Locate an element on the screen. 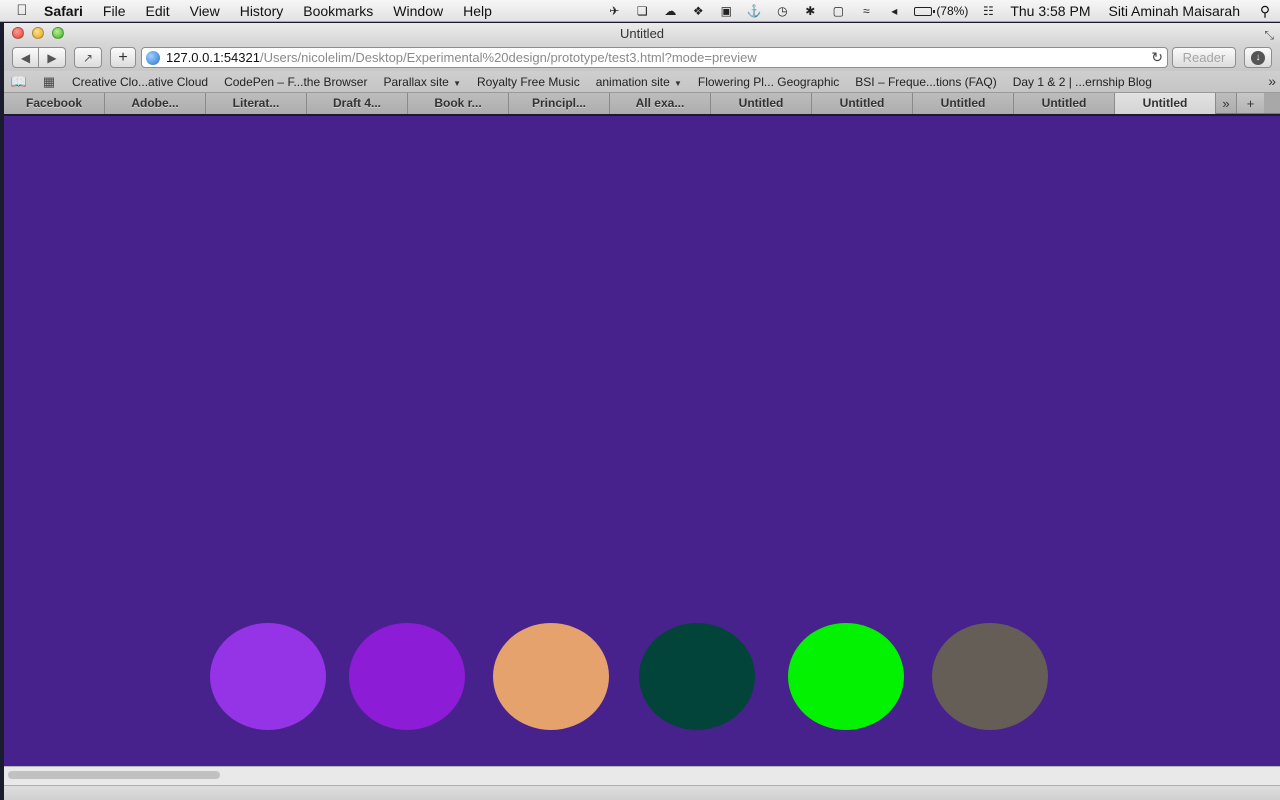 Image resolution: width=1280 pixels, height=800 pixels. volume-icon: ◂ is located at coordinates (894, 11).